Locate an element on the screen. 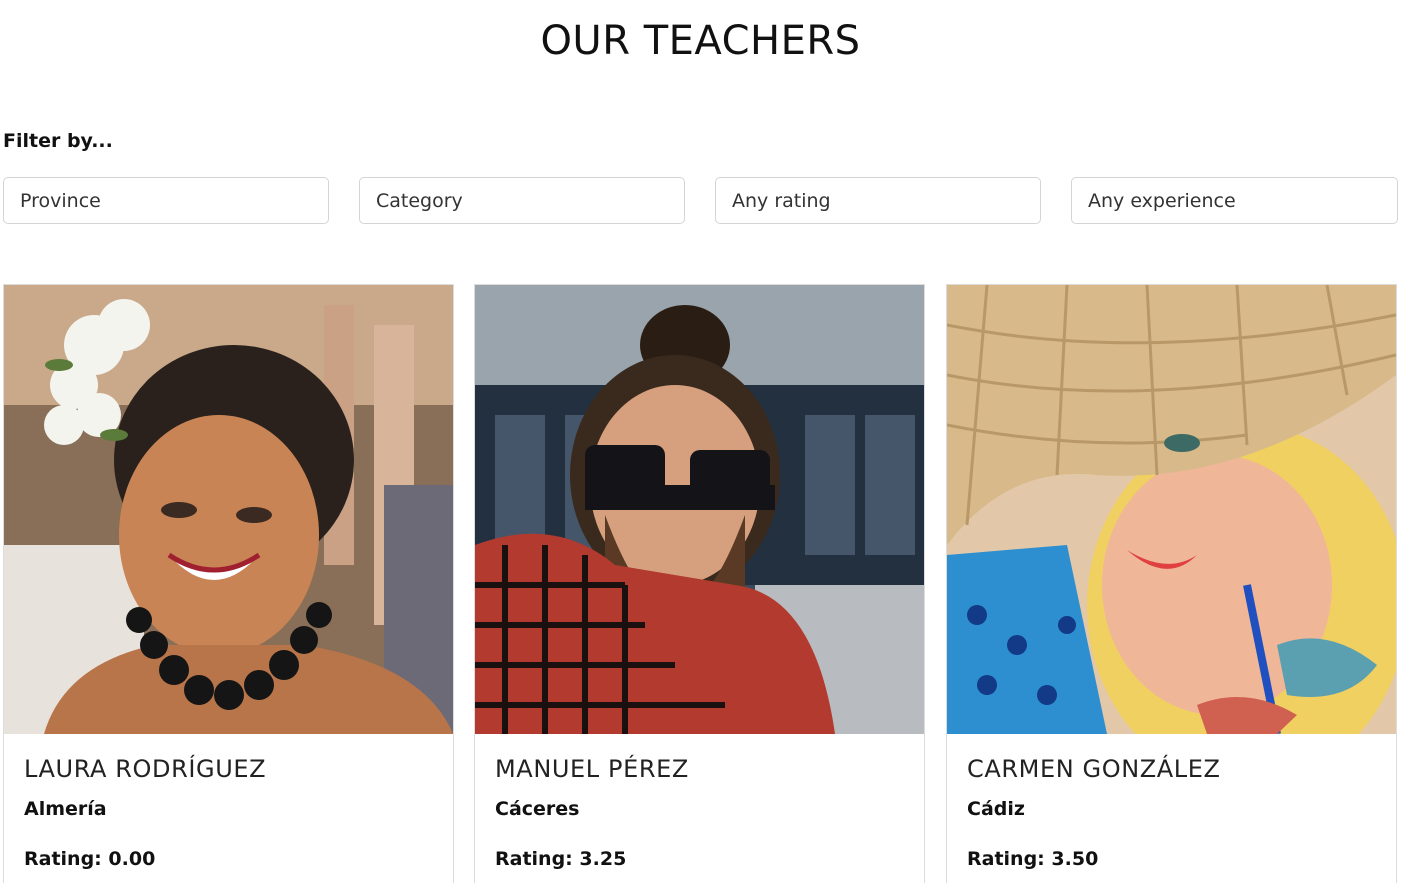 Image resolution: width=1401 pixels, height=883 pixels. rating-select: Any rating is located at coordinates (878, 200).